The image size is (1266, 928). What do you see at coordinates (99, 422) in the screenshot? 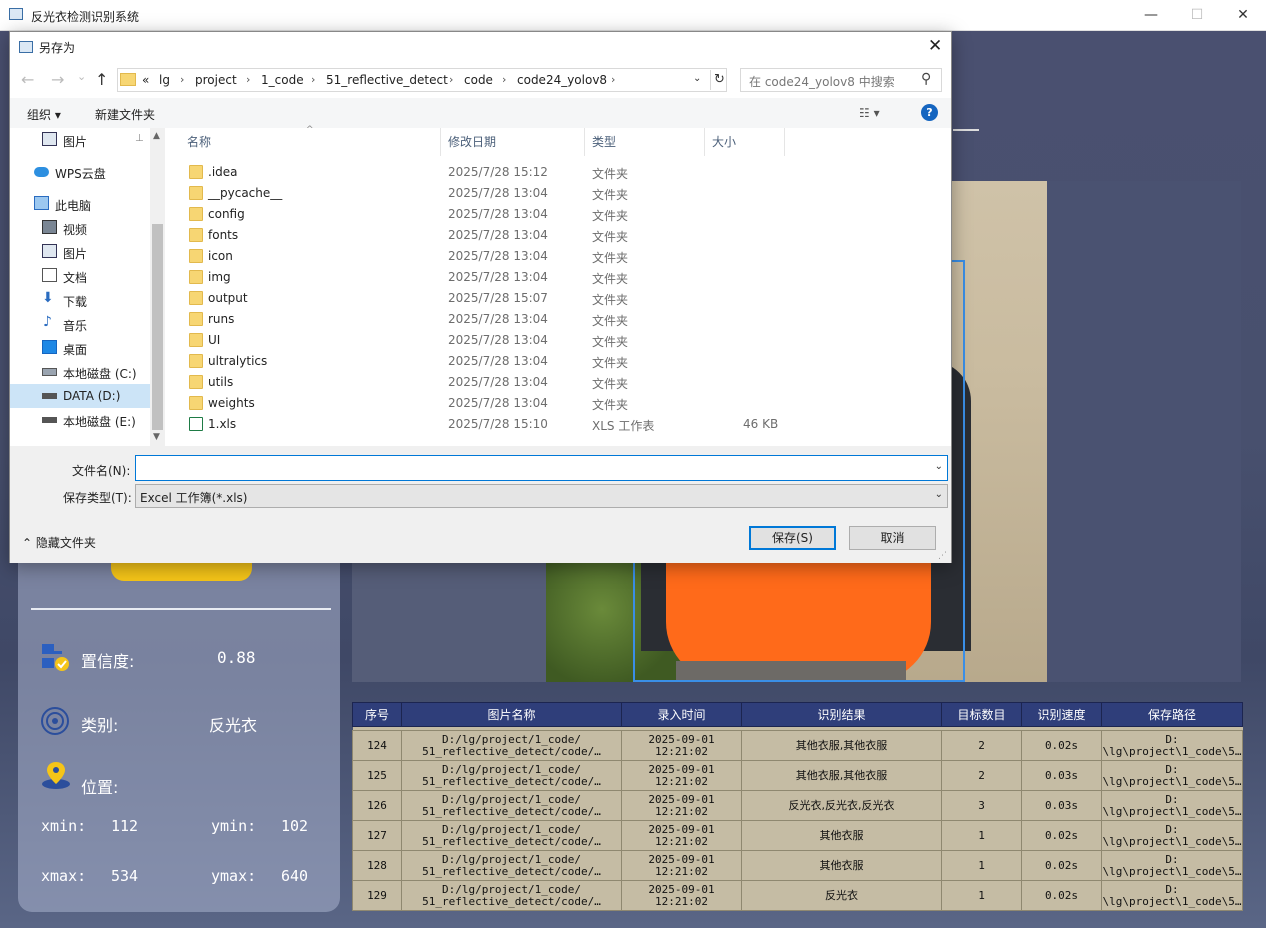
I see `sidebar-item-label: 本地磁盘 (E:)` at bounding box center [99, 422].